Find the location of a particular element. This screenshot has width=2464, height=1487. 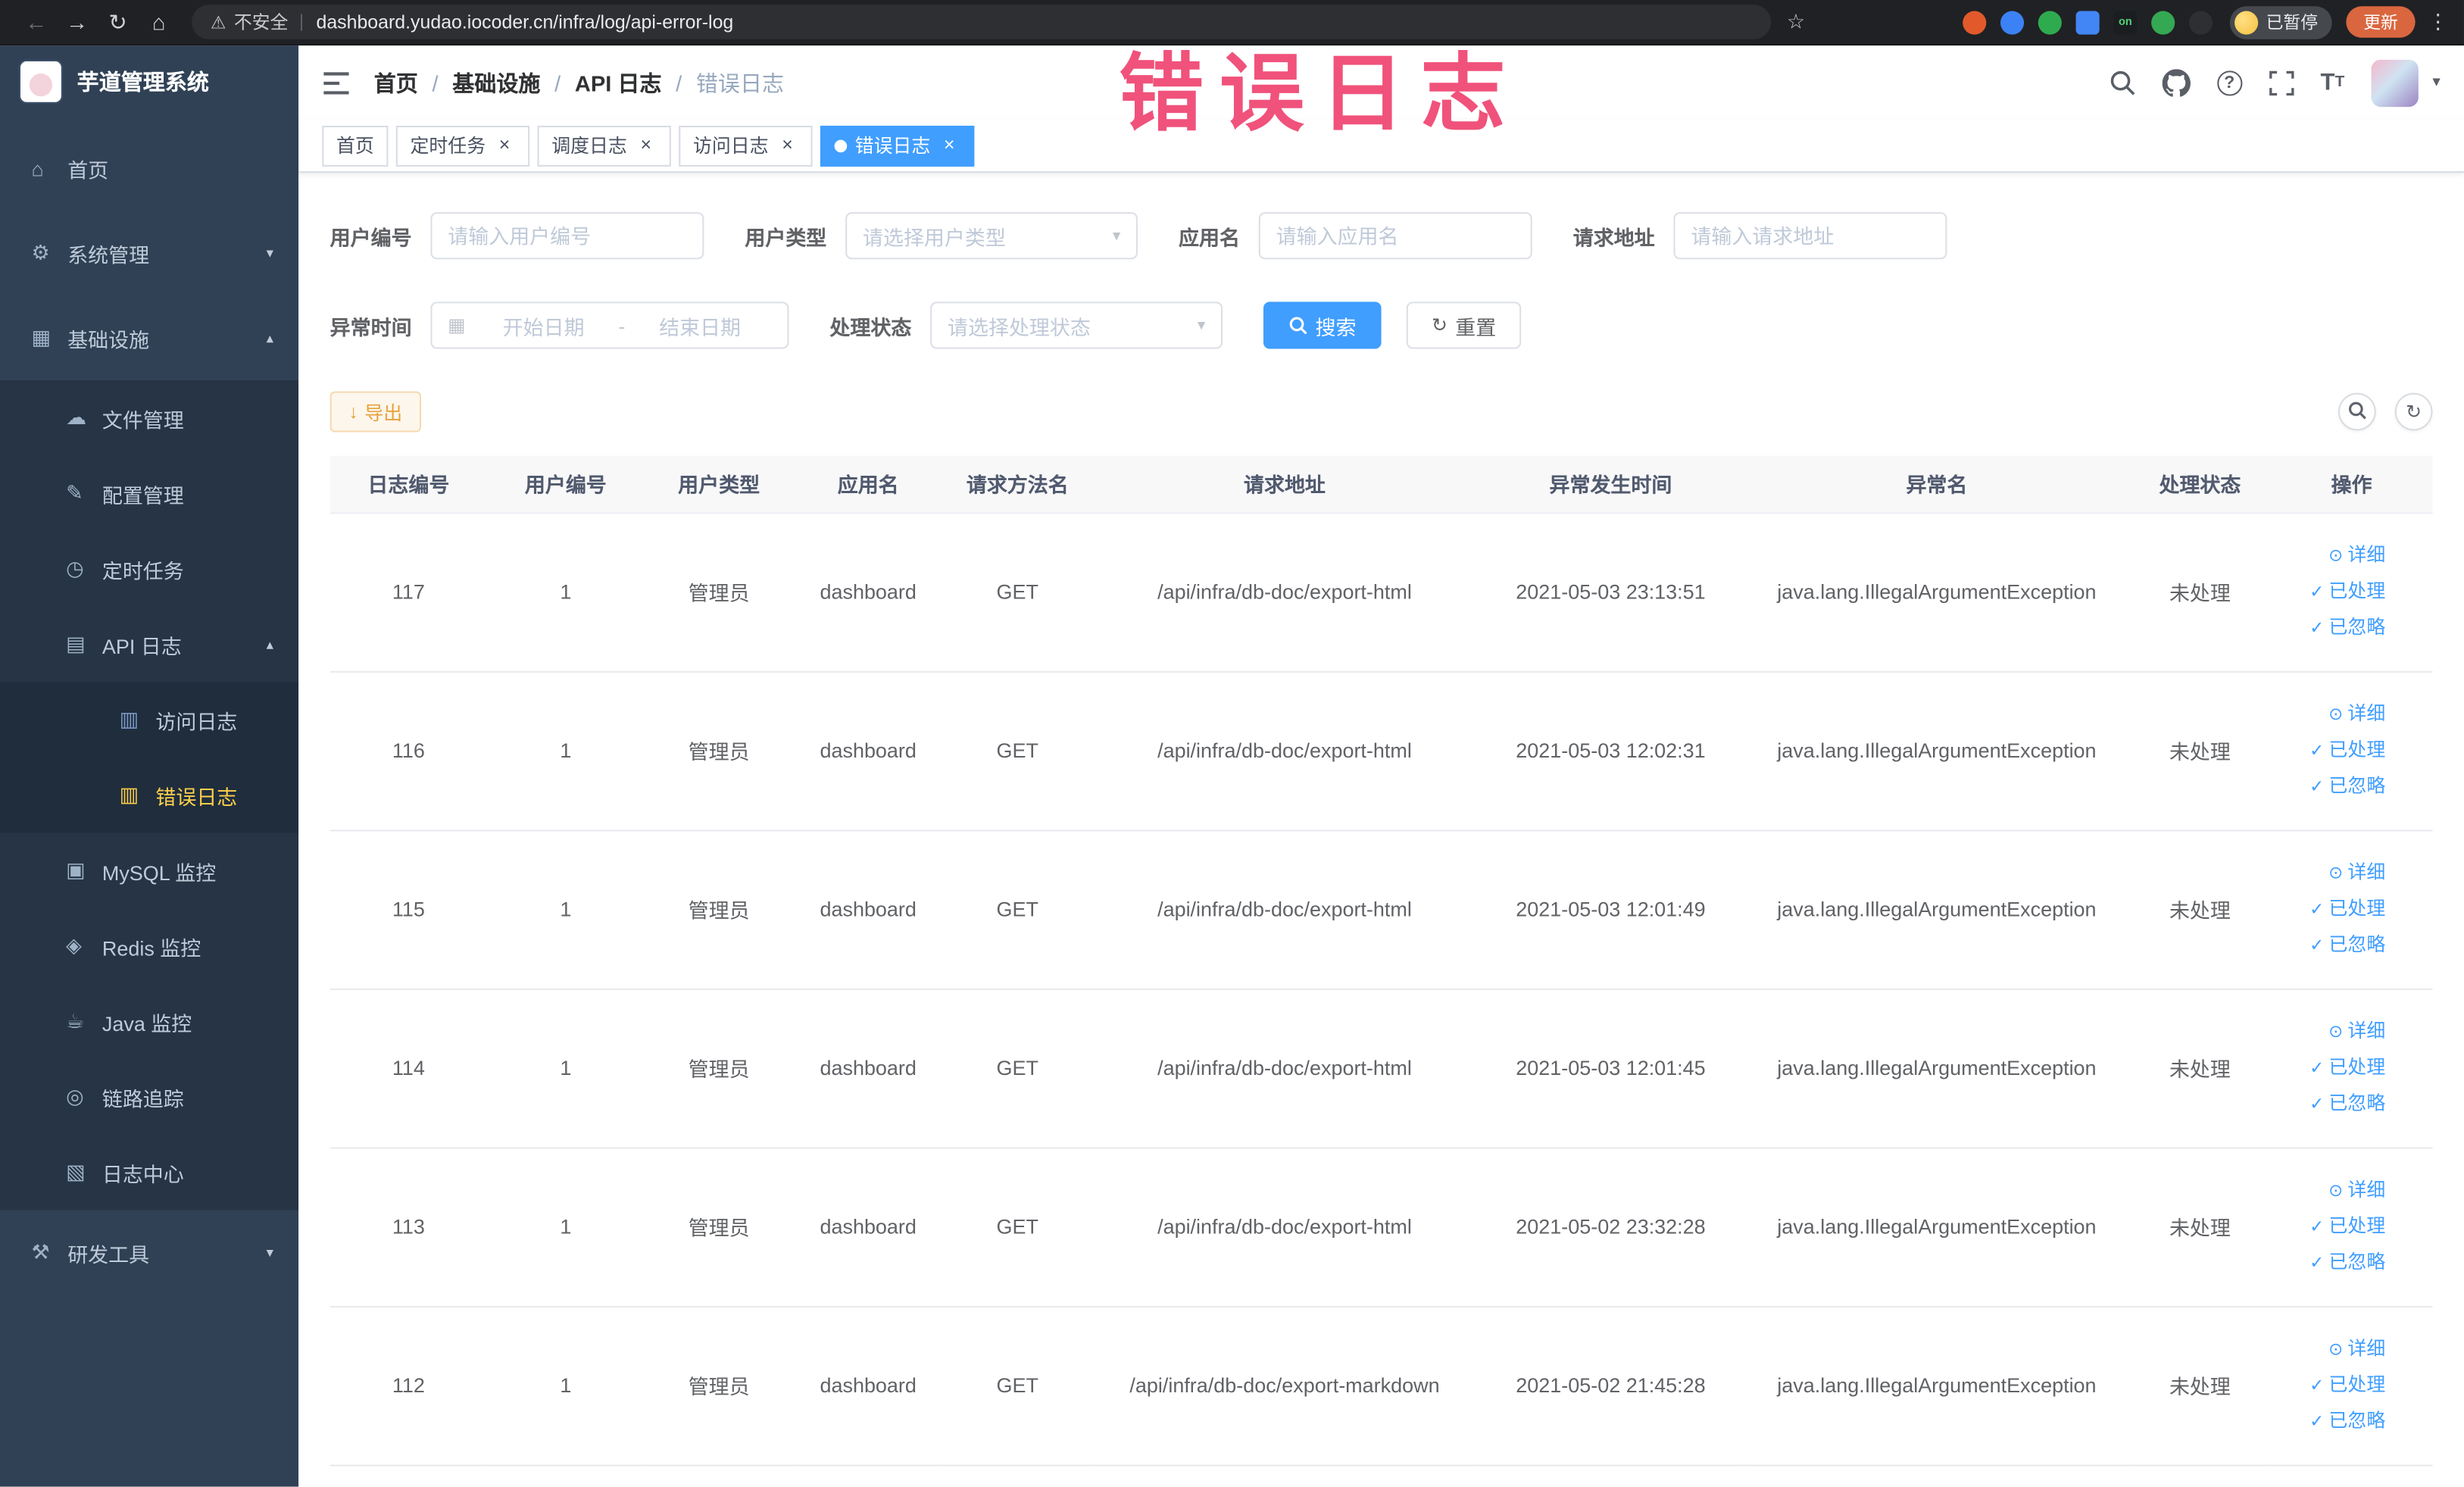

header-actions: ? TT ▾ is located at coordinates (2274, 82).